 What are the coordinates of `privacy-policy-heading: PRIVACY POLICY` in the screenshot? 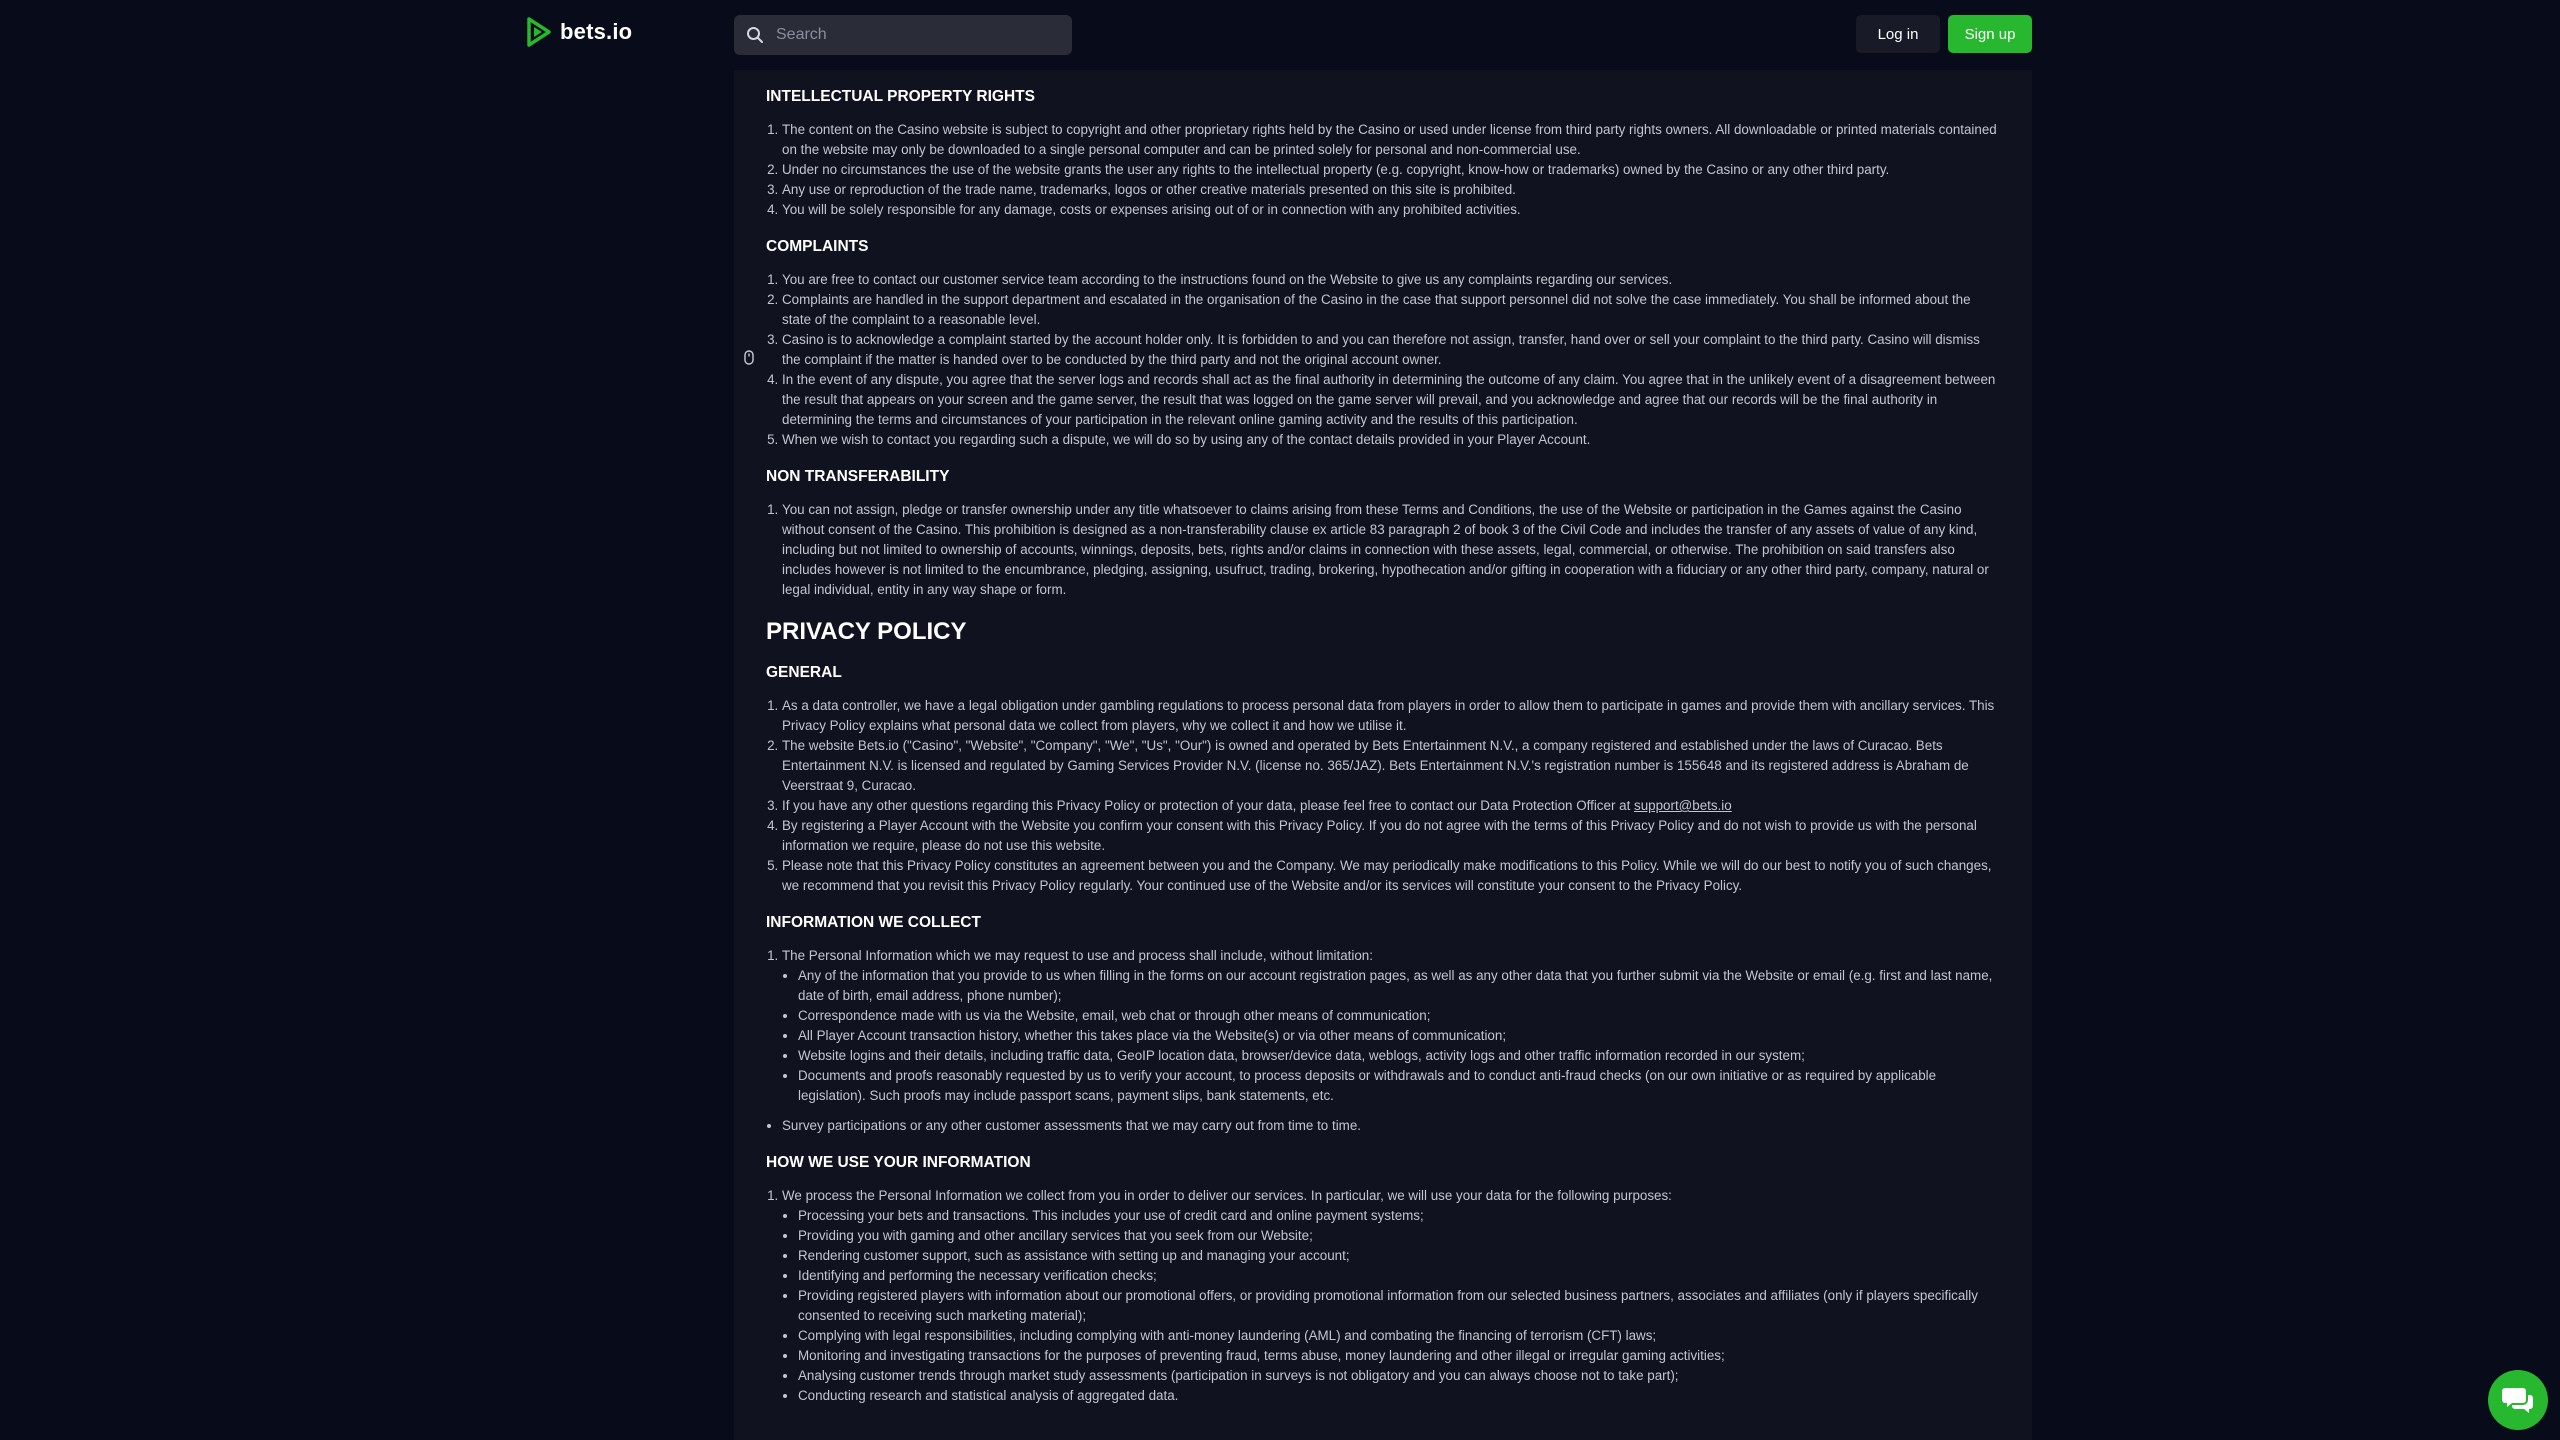 It's located at (866, 631).